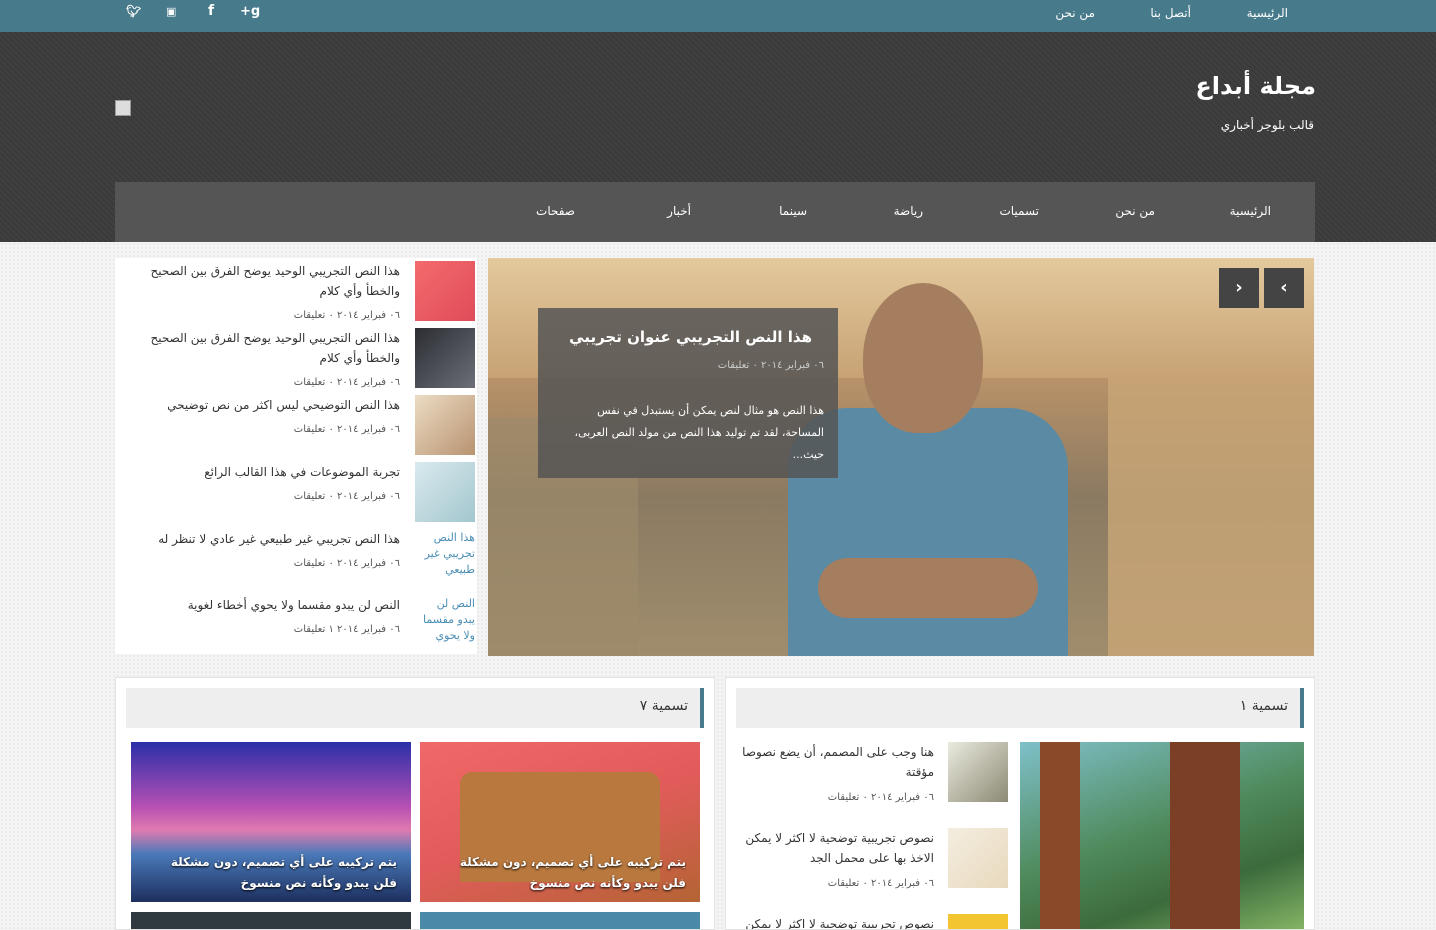 The width and height of the screenshot is (1436, 930). What do you see at coordinates (770, 365) in the screenshot?
I see `slider-meta: ٠٦ فبراير ٢٠١٤ ٠ تعليقات` at bounding box center [770, 365].